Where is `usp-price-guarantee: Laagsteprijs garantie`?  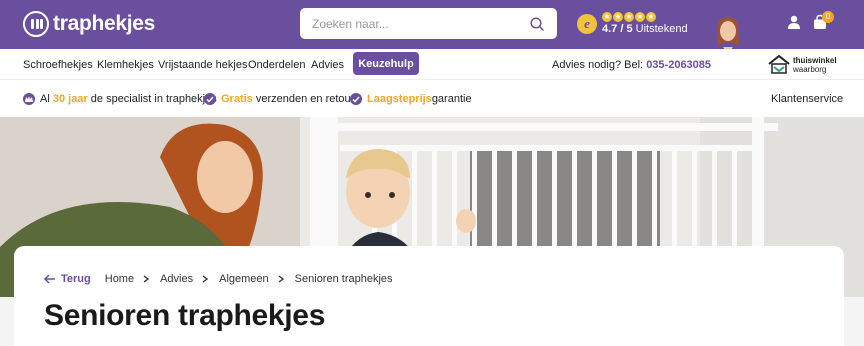 usp-price-guarantee: Laagsteprijs garantie is located at coordinates (411, 99).